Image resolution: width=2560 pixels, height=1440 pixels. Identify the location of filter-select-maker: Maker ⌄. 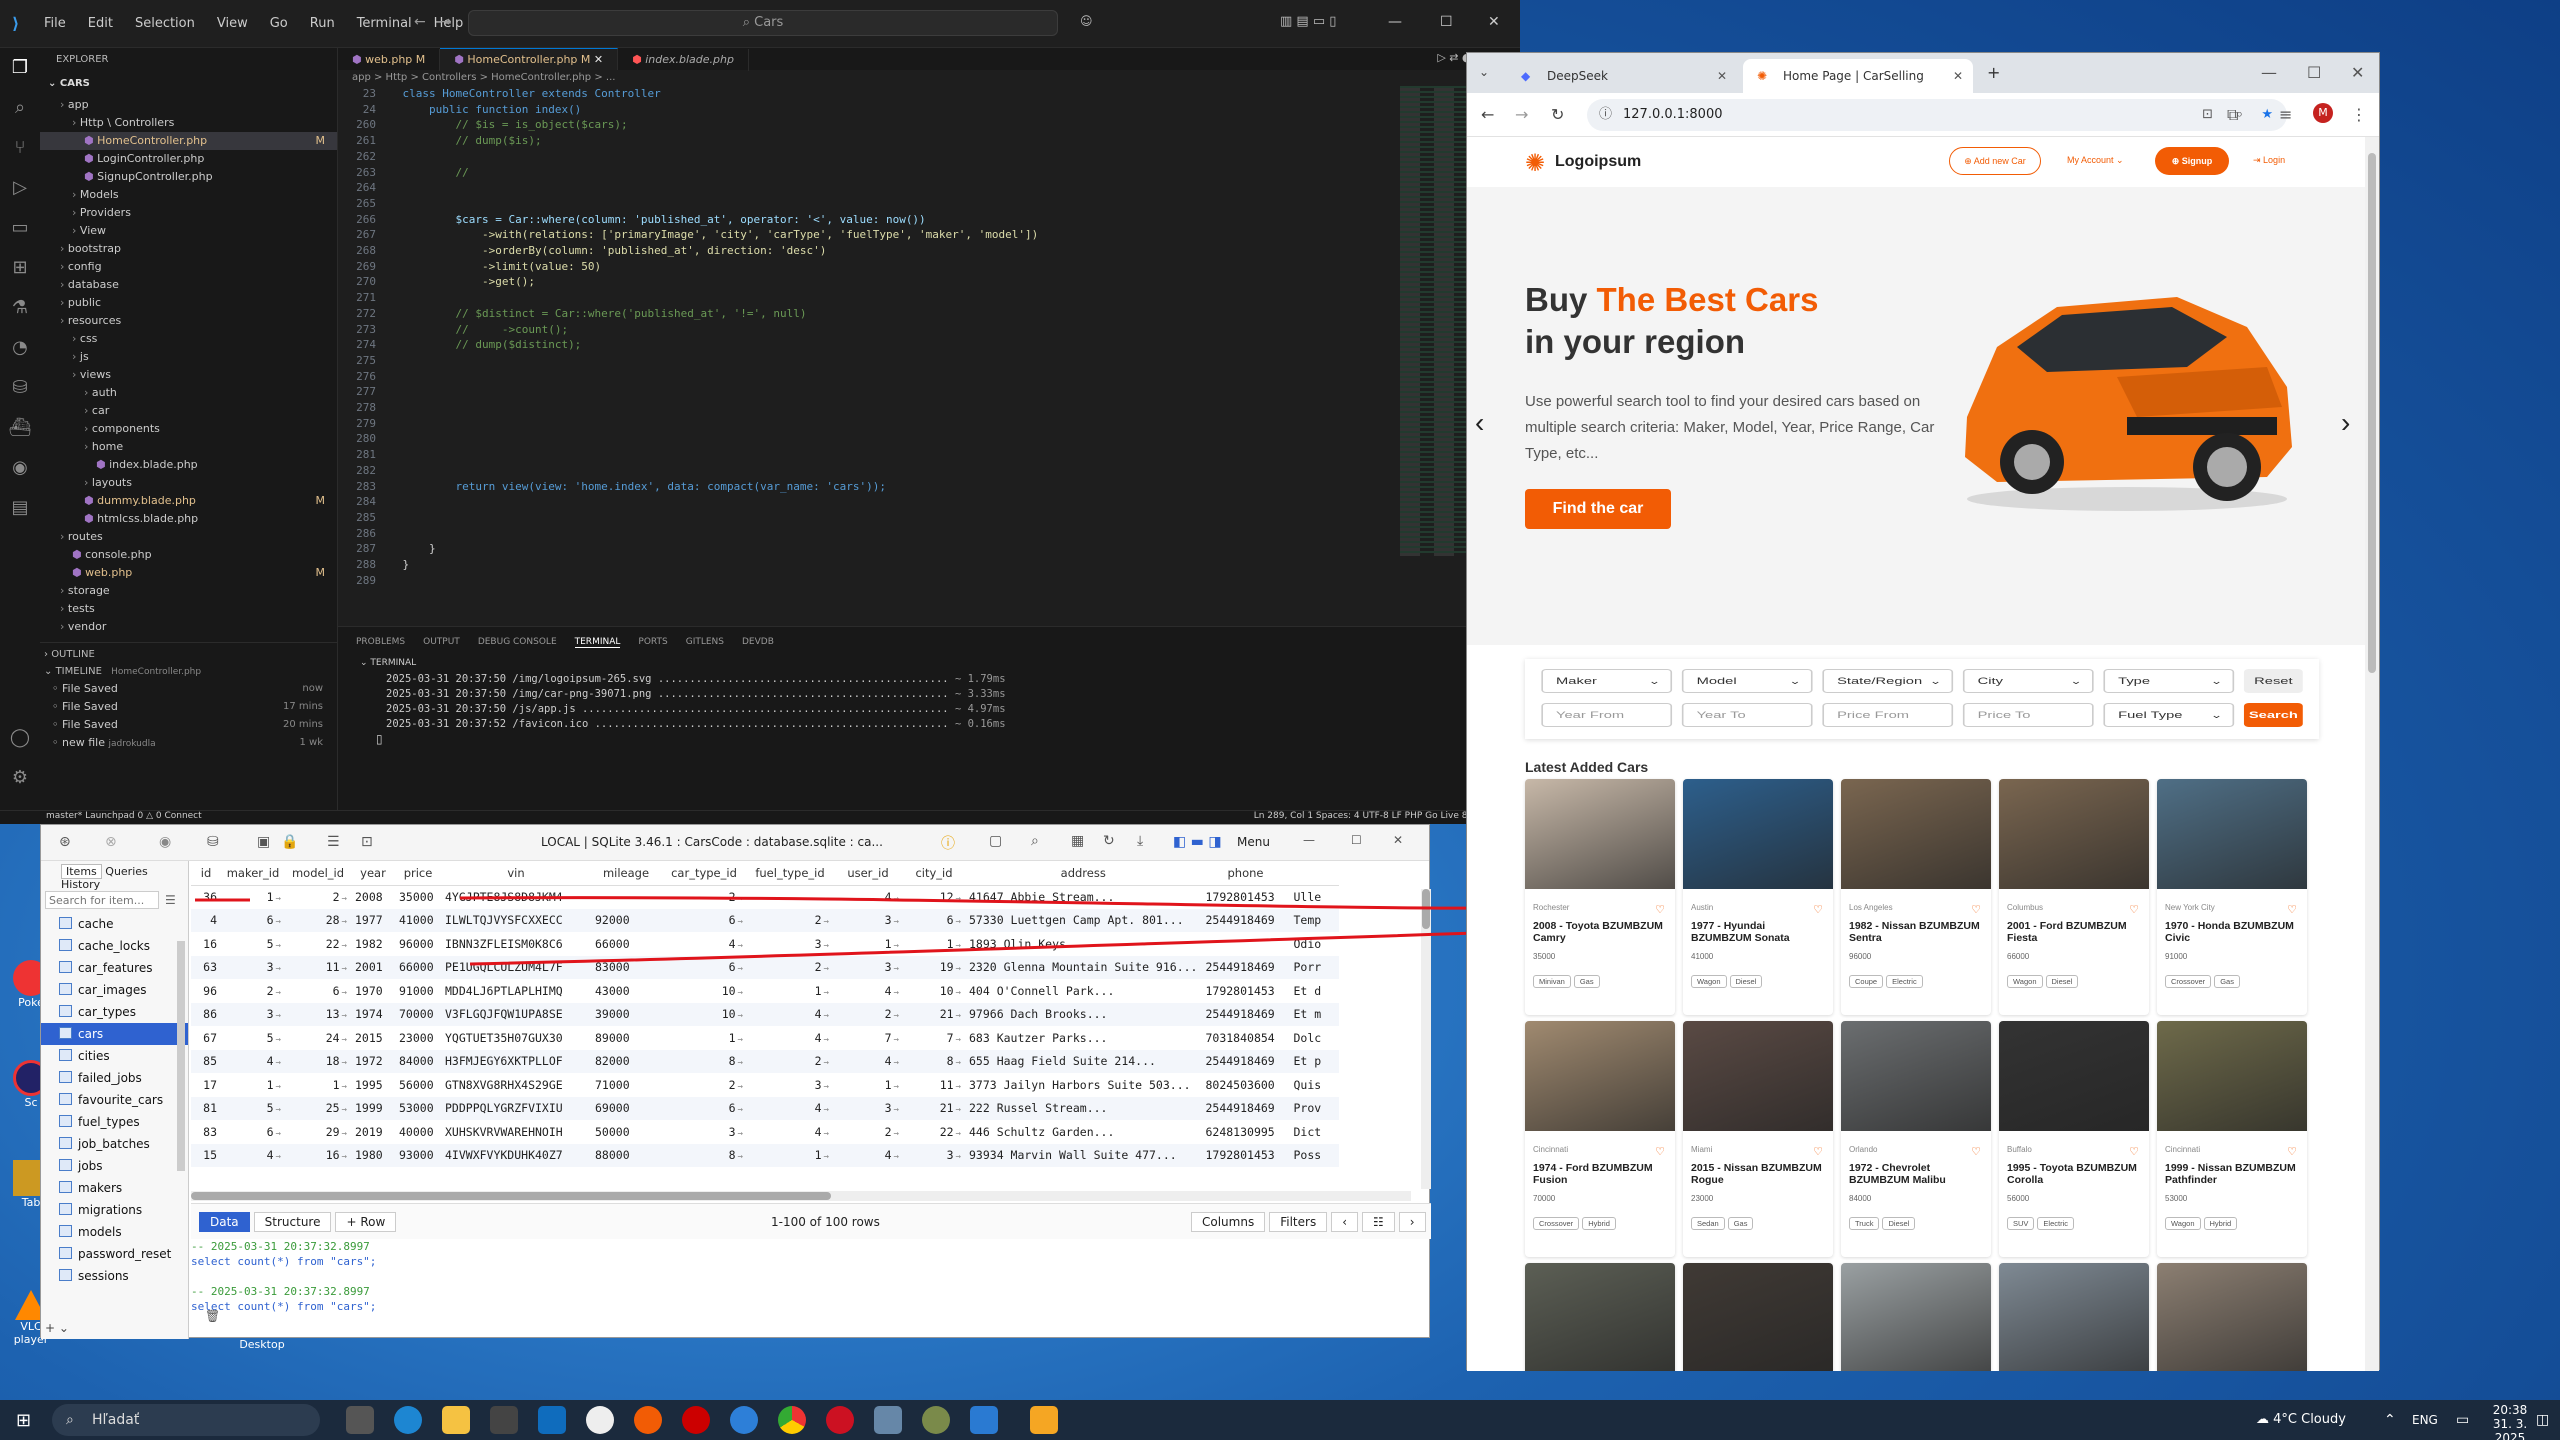
(1607, 681).